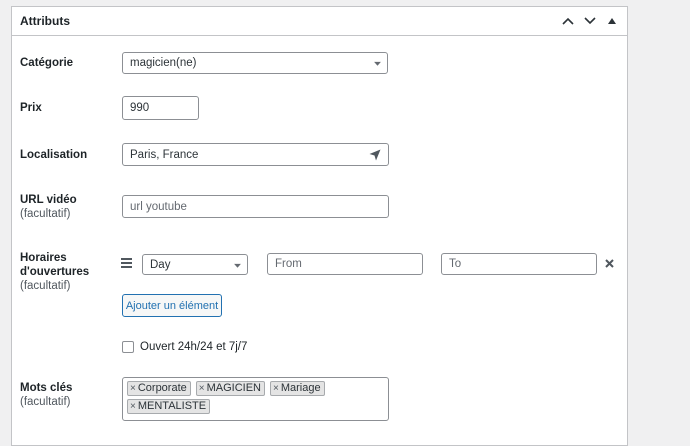 This screenshot has width=690, height=446. What do you see at coordinates (163, 63) in the screenshot?
I see `categorie-select-value: magicien(ne)` at bounding box center [163, 63].